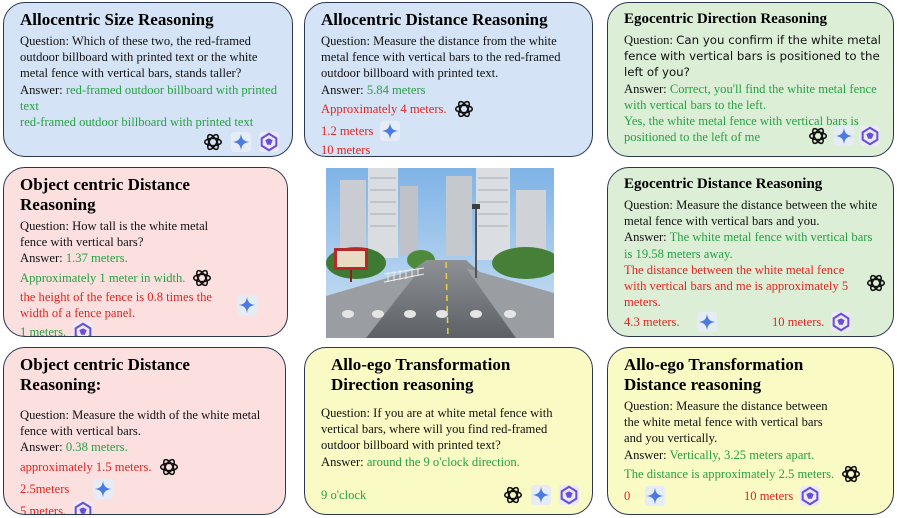 The height and width of the screenshot is (518, 897). What do you see at coordinates (440, 253) in the screenshot?
I see `scene-image` at bounding box center [440, 253].